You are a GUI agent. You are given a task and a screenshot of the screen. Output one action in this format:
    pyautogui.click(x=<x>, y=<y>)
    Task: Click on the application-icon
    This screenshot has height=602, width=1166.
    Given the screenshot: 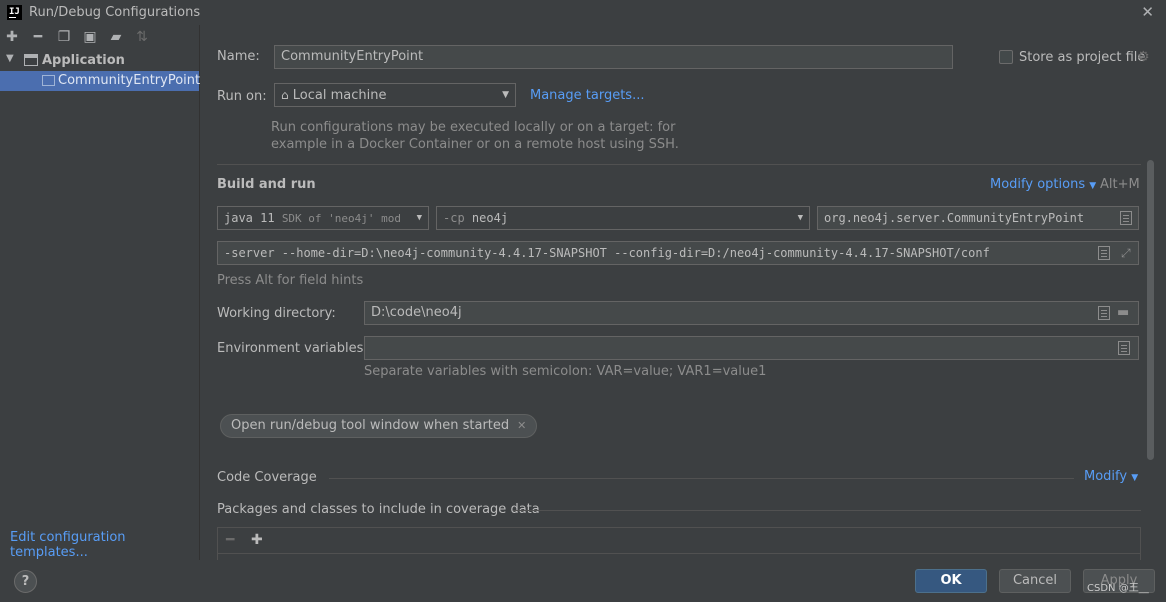 What is the action you would take?
    pyautogui.click(x=31, y=60)
    